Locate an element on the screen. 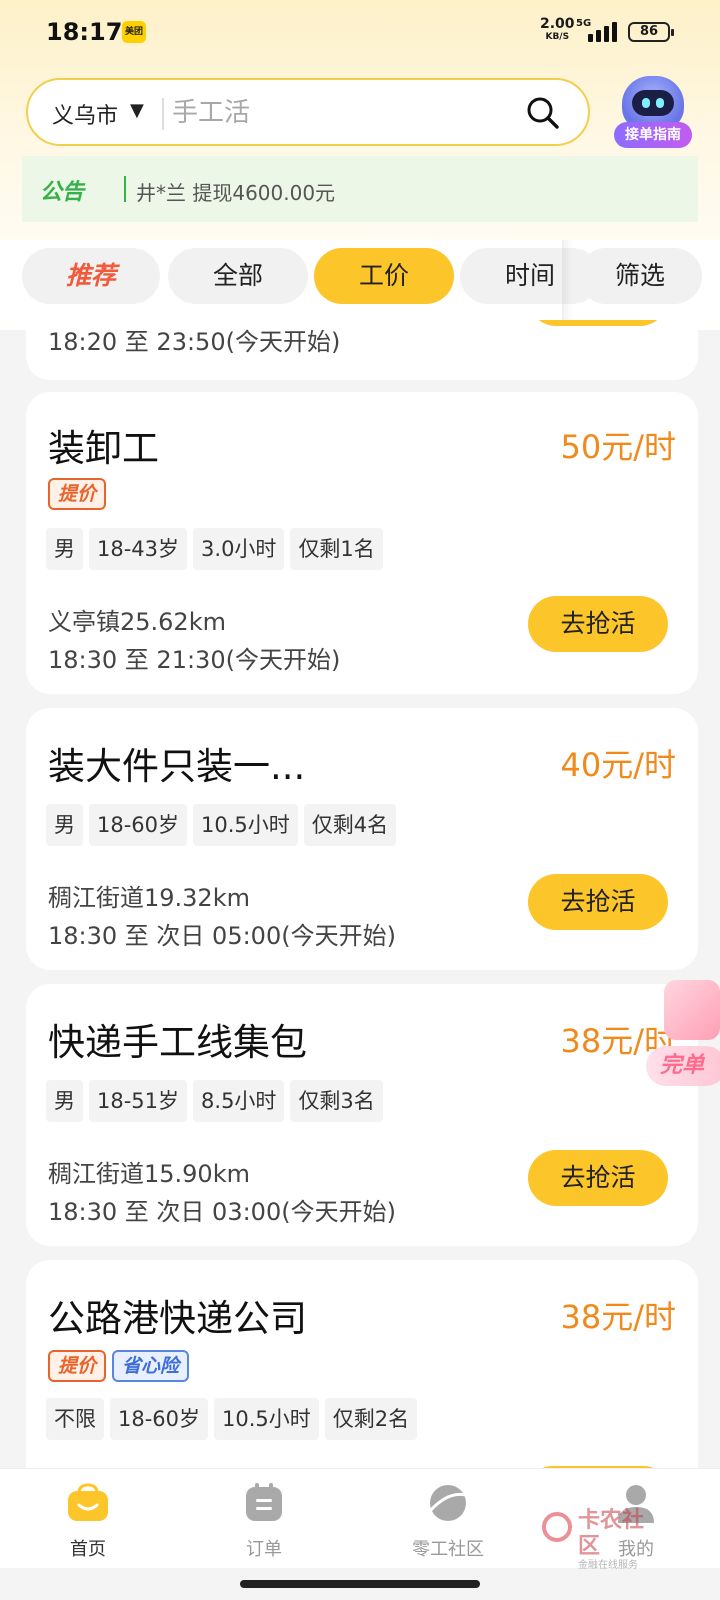 The height and width of the screenshot is (1600, 720). job-location: 稠江街道19.32km is located at coordinates (149, 898).